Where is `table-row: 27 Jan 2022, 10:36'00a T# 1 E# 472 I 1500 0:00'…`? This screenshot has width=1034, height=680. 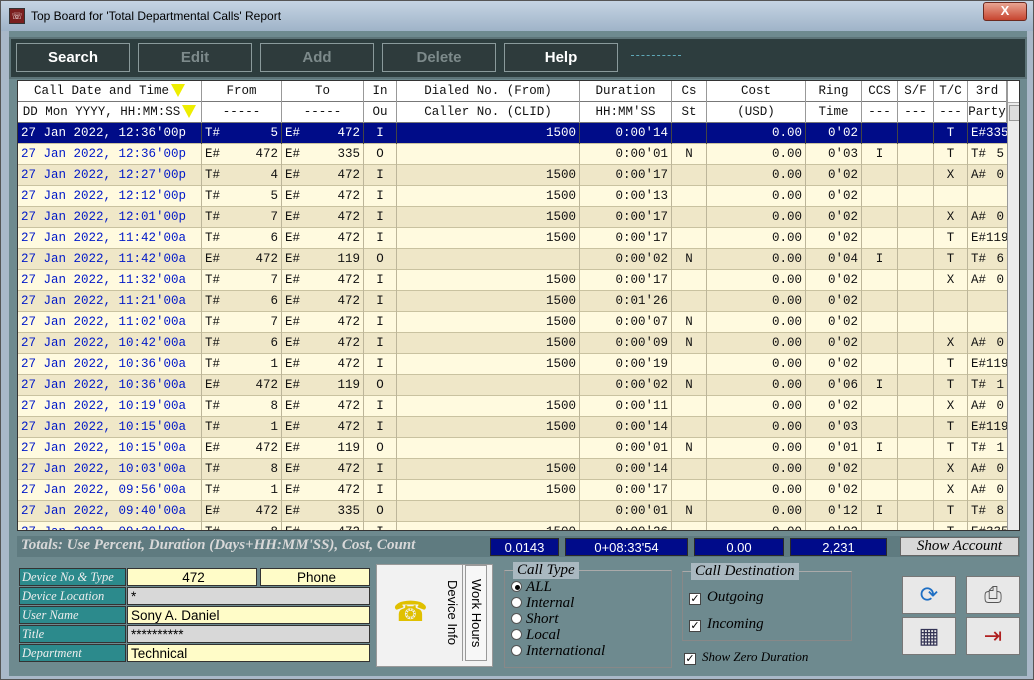
table-row: 27 Jan 2022, 10:36'00a T# 1 E# 472 I 1500 0:00'… is located at coordinates (512, 364).